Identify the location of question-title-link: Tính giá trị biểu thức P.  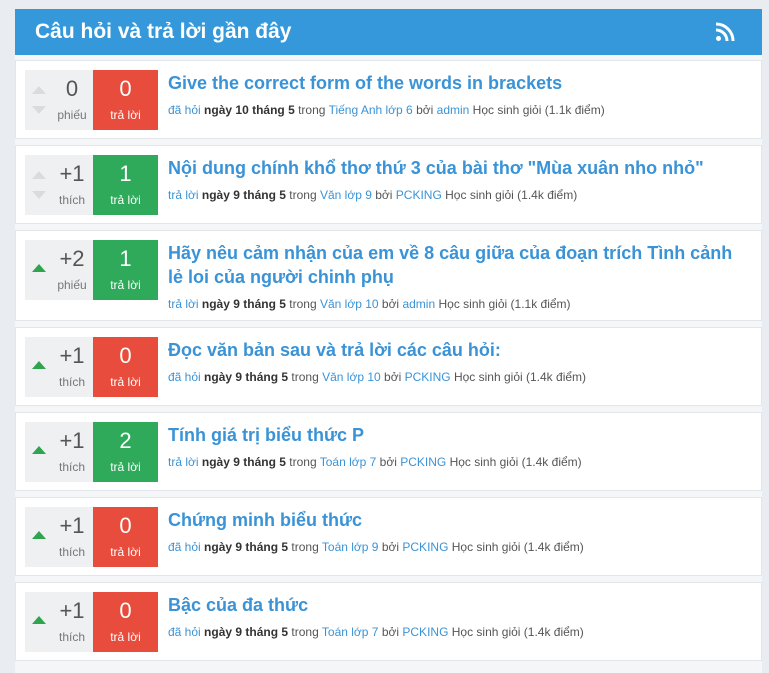
(457, 435).